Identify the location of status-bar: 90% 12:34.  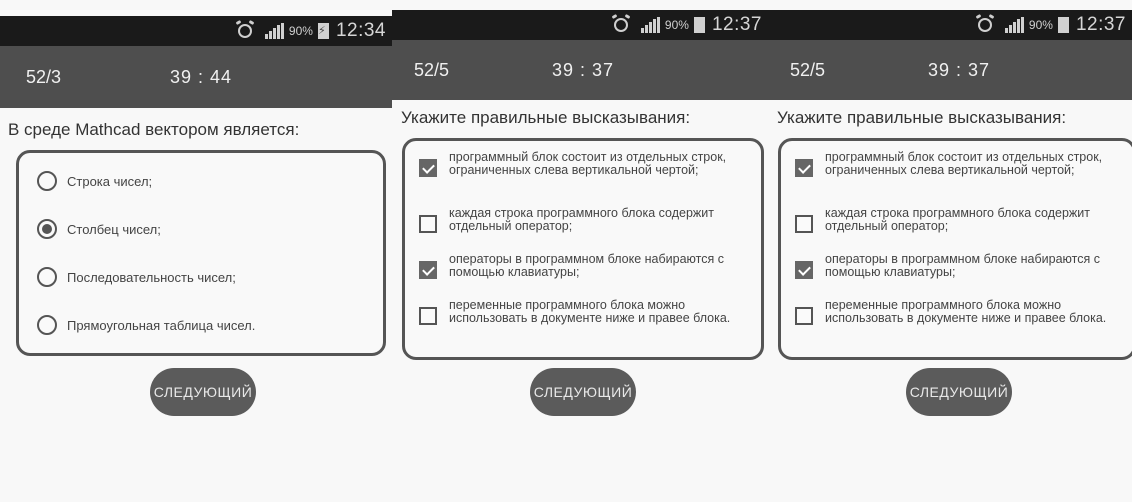
(196, 31).